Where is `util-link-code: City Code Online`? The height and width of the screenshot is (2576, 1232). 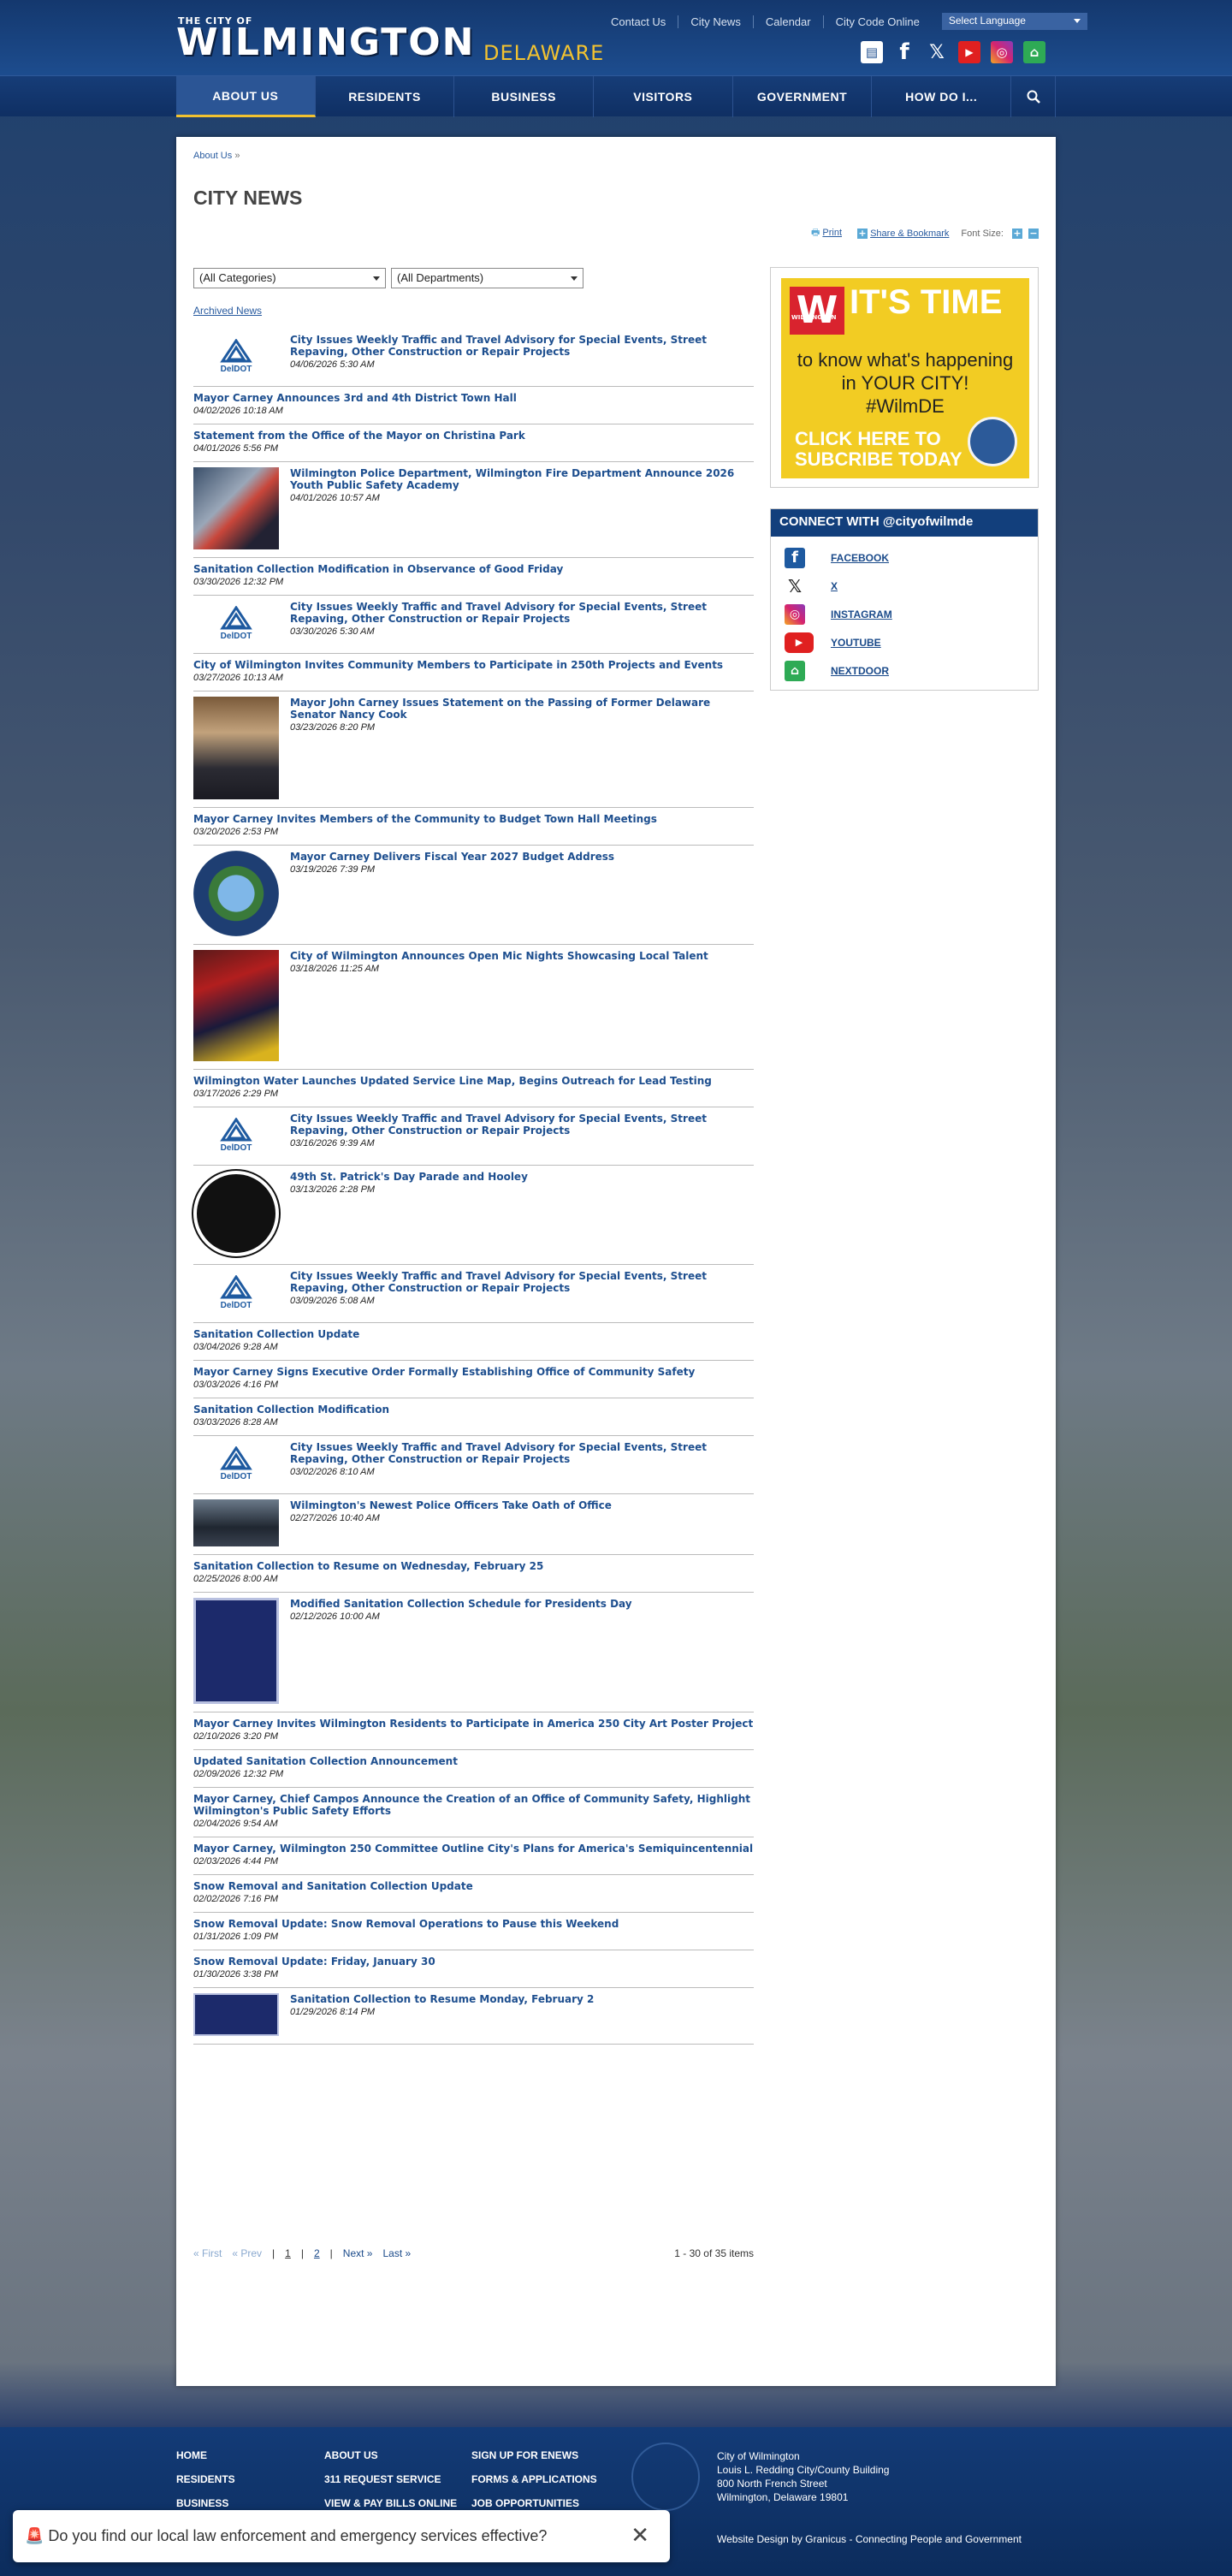 util-link-code: City Code Online is located at coordinates (877, 21).